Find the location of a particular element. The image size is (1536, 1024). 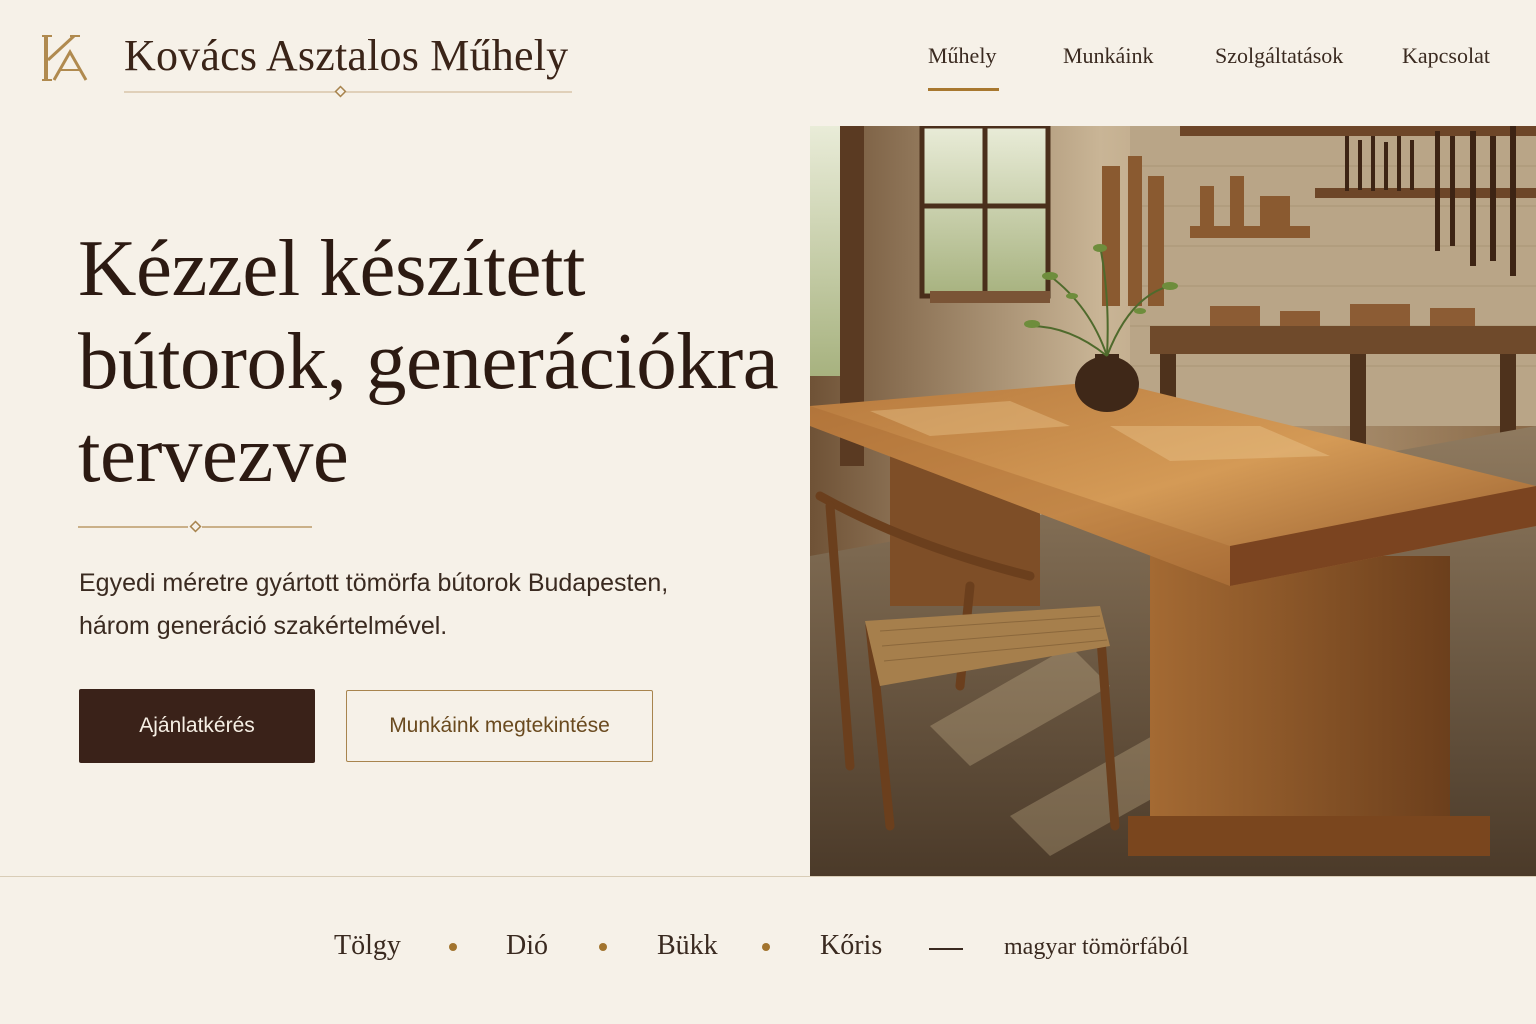

wood-item-koris: Kőris is located at coordinates (851, 945).